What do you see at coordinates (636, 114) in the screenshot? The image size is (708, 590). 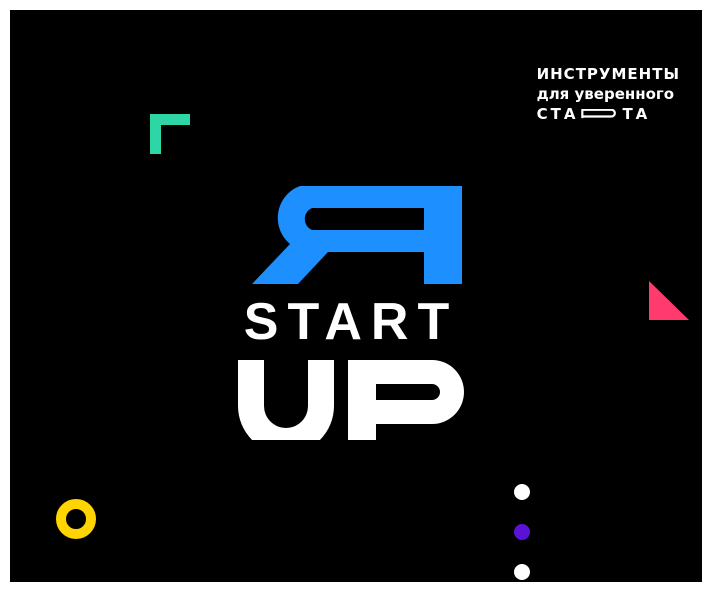 I see `tagline-line-3-end: ТА` at bounding box center [636, 114].